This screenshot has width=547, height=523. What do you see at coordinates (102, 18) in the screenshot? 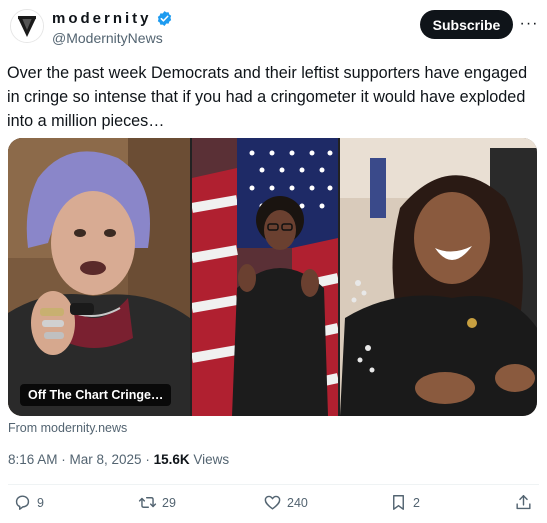
I see `display-name: modernity` at bounding box center [102, 18].